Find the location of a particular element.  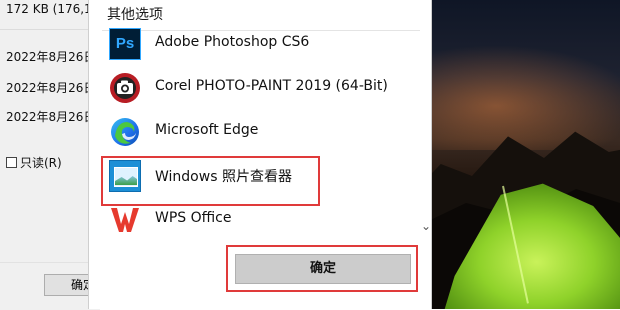

photoshop-icon: Ps is located at coordinates (125, 44).